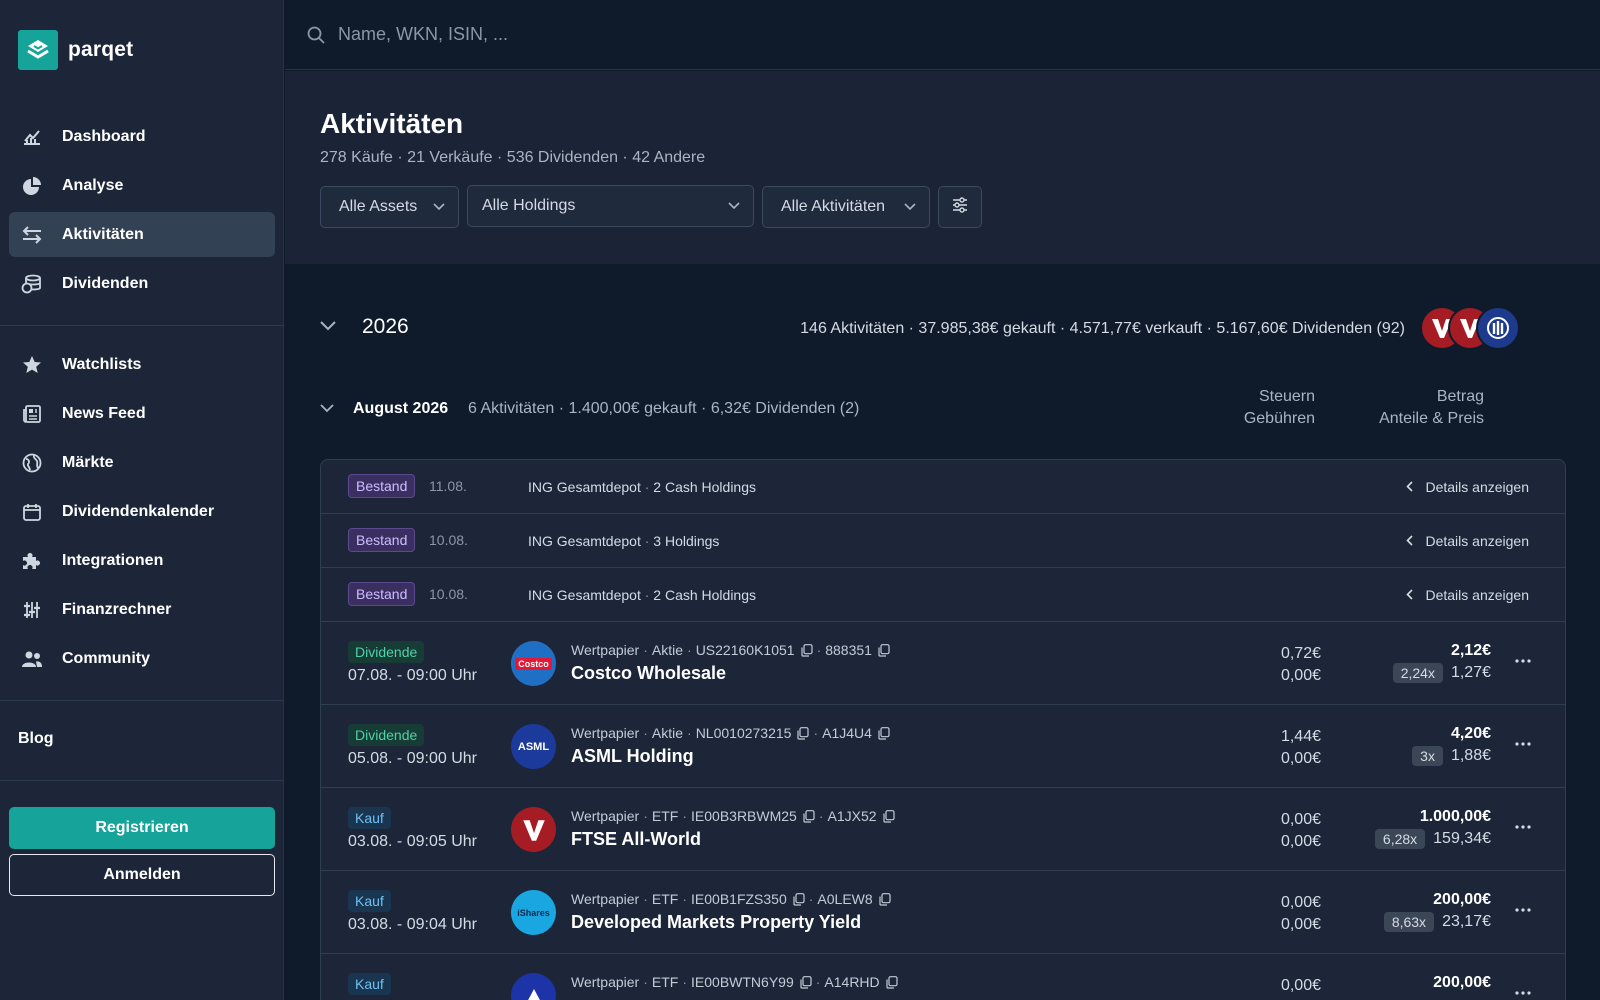  I want to click on filter-activities-dropdown: Alle Aktivitäten, so click(846, 207).